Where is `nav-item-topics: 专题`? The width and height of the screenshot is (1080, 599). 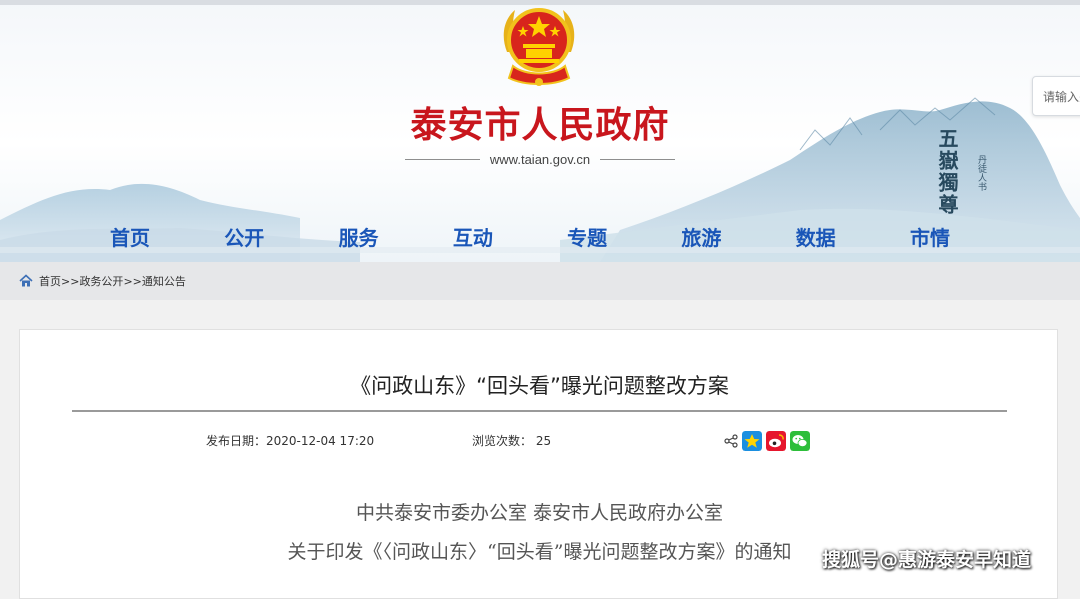
nav-item-topics: 专题 is located at coordinates (587, 238).